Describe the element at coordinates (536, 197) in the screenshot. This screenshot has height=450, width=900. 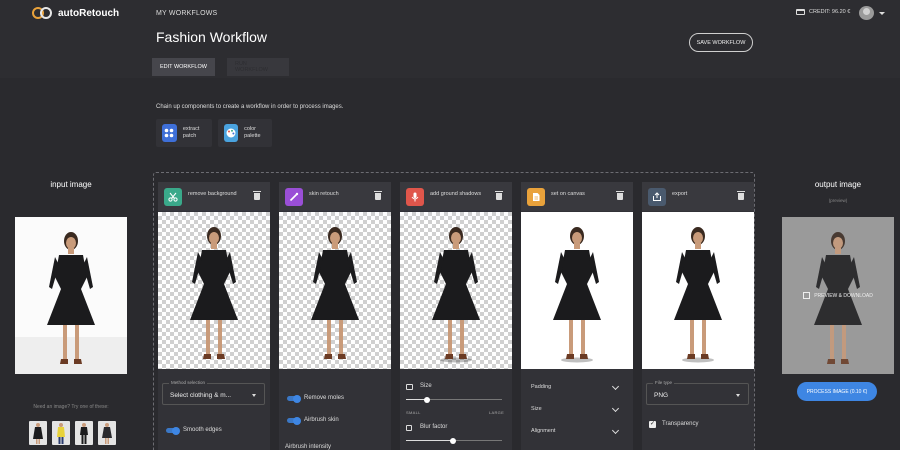
I see `canvas-icon` at that location.